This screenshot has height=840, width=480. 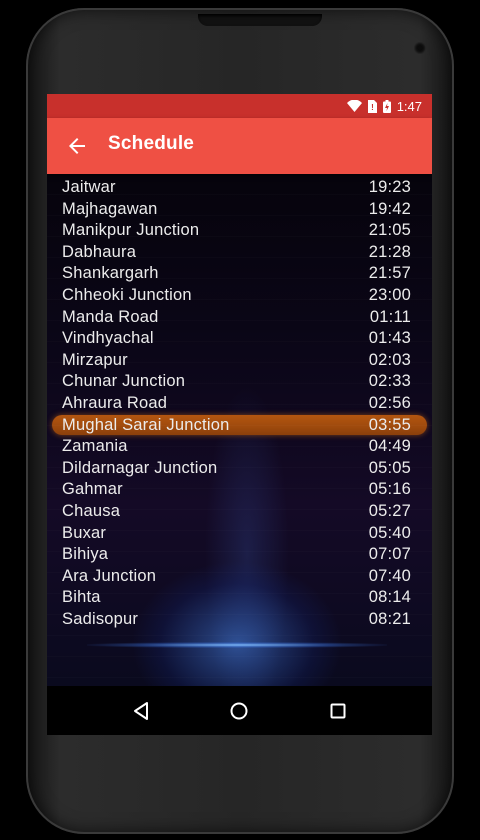 I want to click on schedule-row: Bihiya 07:07, so click(x=239, y=555).